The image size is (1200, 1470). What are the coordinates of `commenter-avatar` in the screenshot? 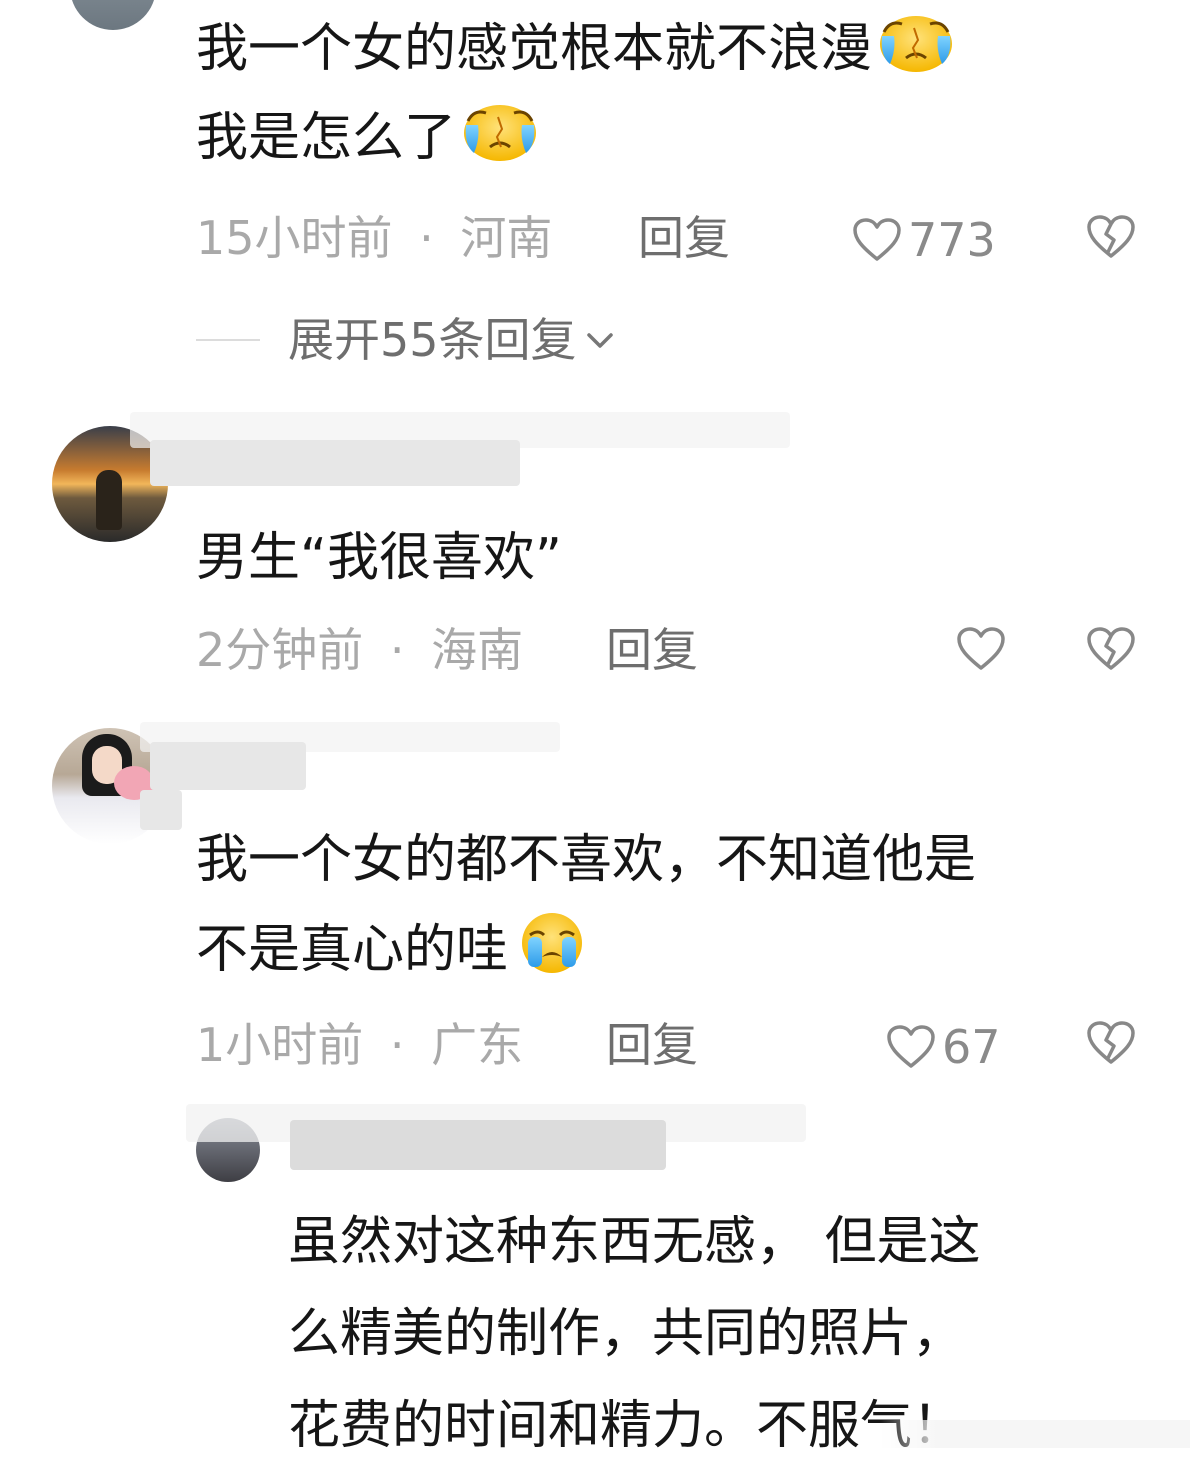 It's located at (113, 15).